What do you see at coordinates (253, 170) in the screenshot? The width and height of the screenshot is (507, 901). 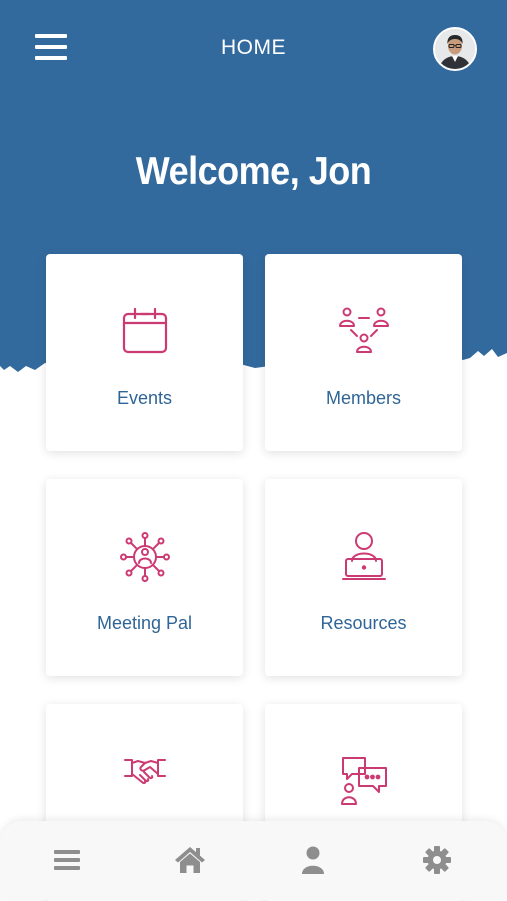 I see `welcome-heading: Welcome, Jon` at bounding box center [253, 170].